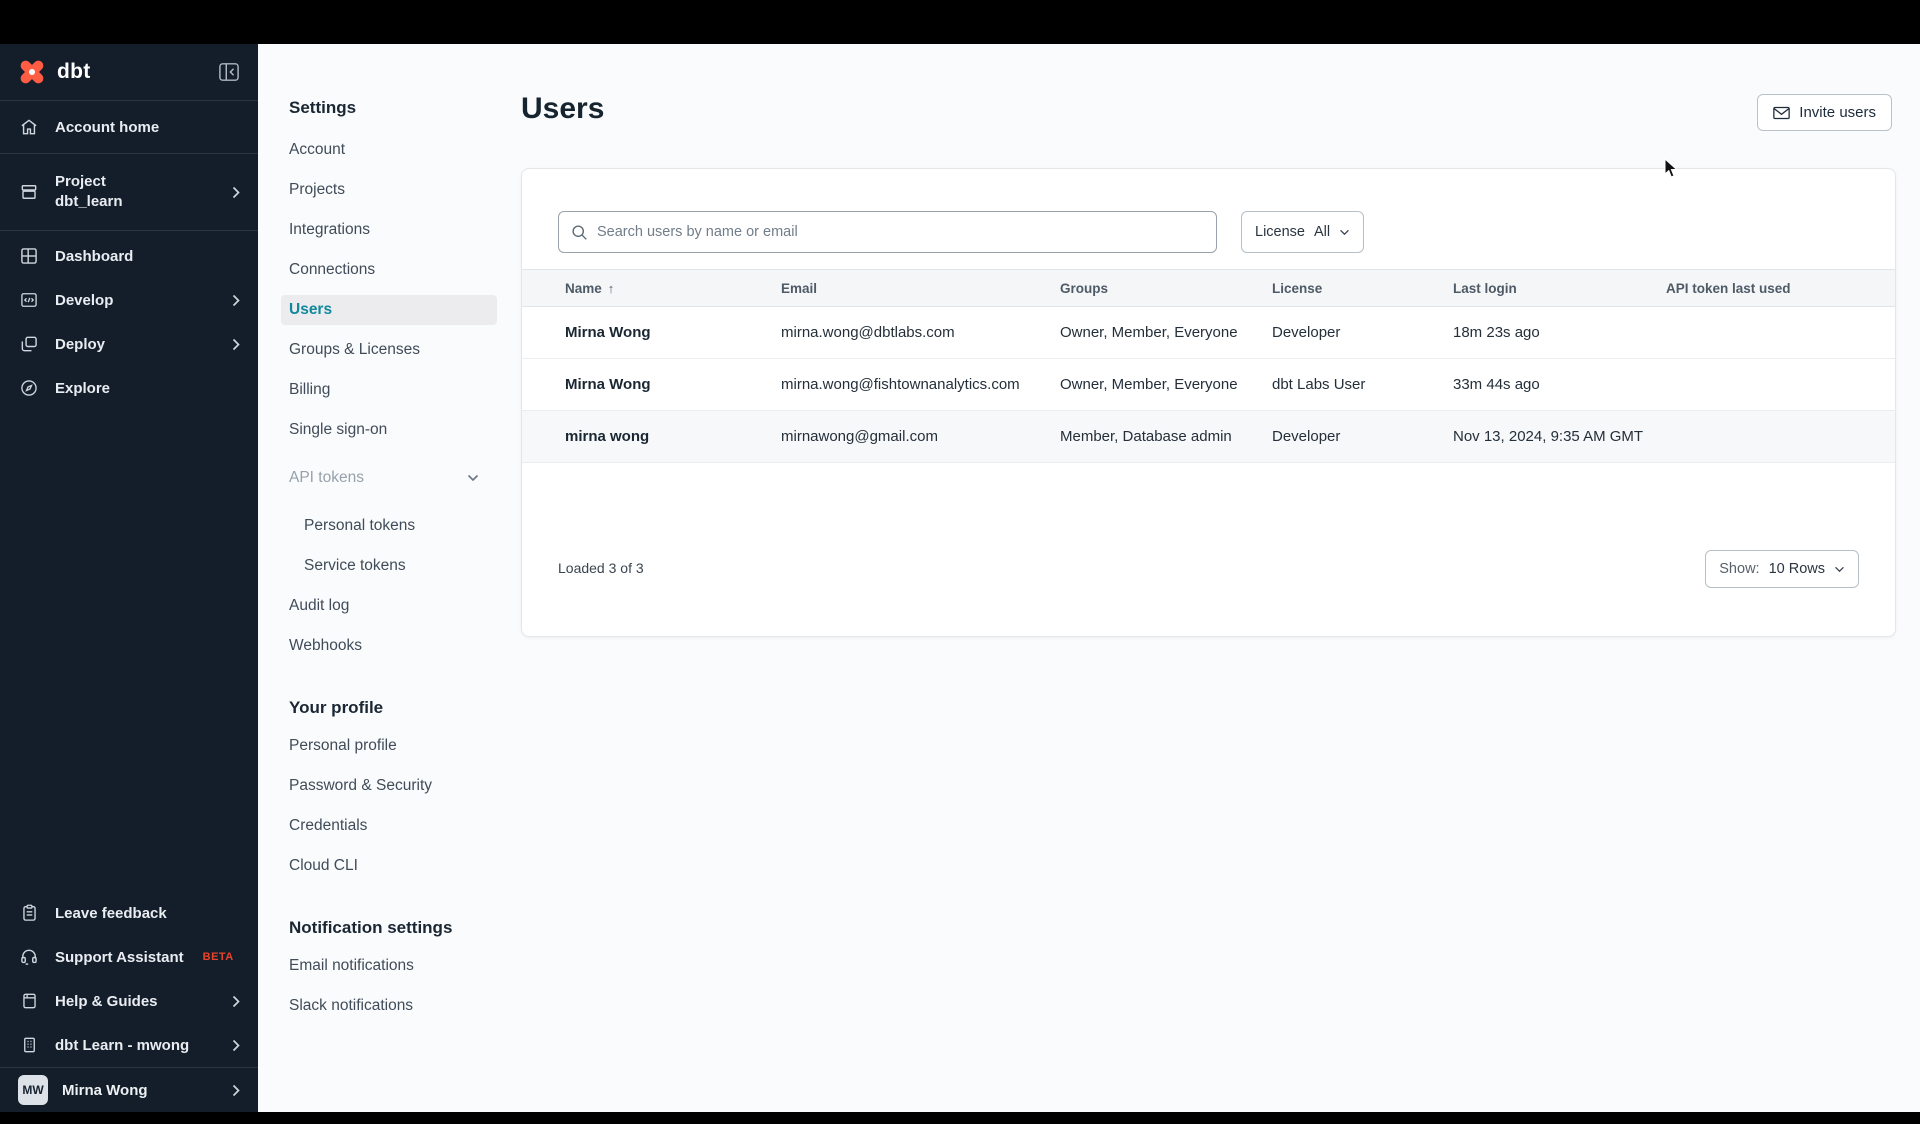  Describe the element at coordinates (393, 430) in the screenshot. I see `settings-nav-item-single-sign-on: Single sign-on` at that location.